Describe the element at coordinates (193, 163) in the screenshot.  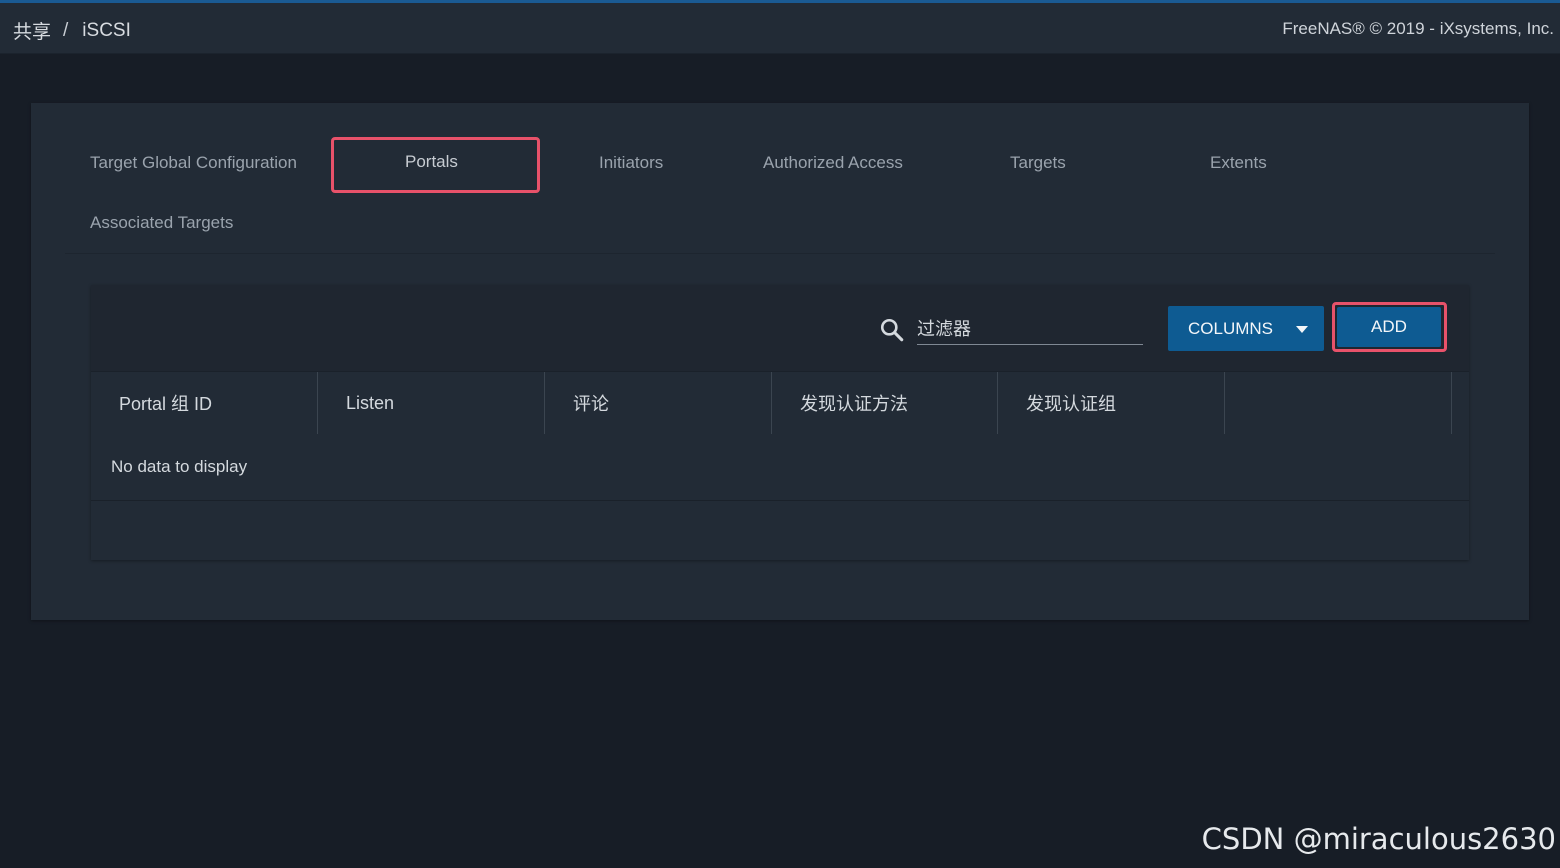
I see `tab-target-global-configuration: Target Global Configuration` at that location.